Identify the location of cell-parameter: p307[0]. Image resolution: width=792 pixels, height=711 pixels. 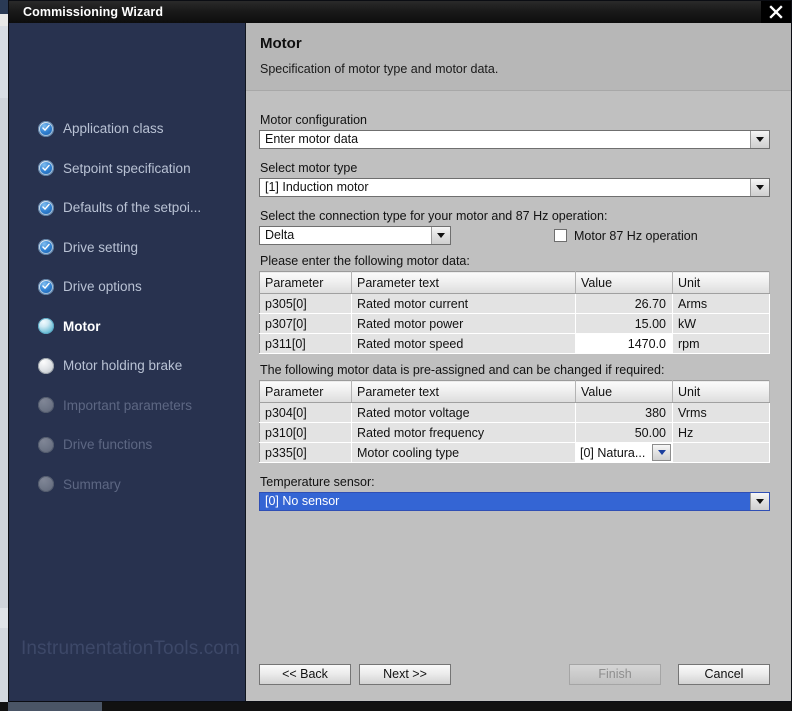
(305, 323).